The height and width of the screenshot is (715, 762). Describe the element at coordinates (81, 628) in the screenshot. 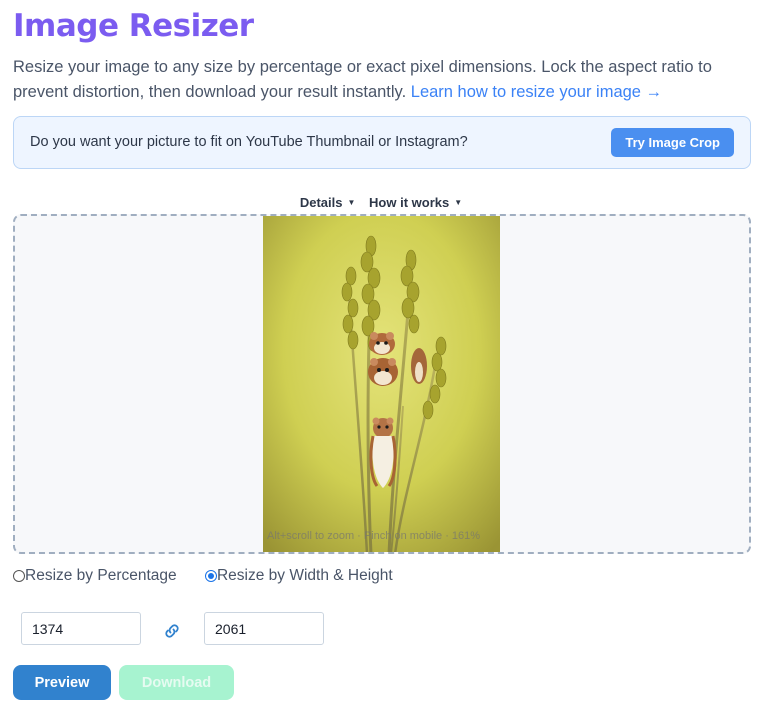

I see `width-input` at that location.